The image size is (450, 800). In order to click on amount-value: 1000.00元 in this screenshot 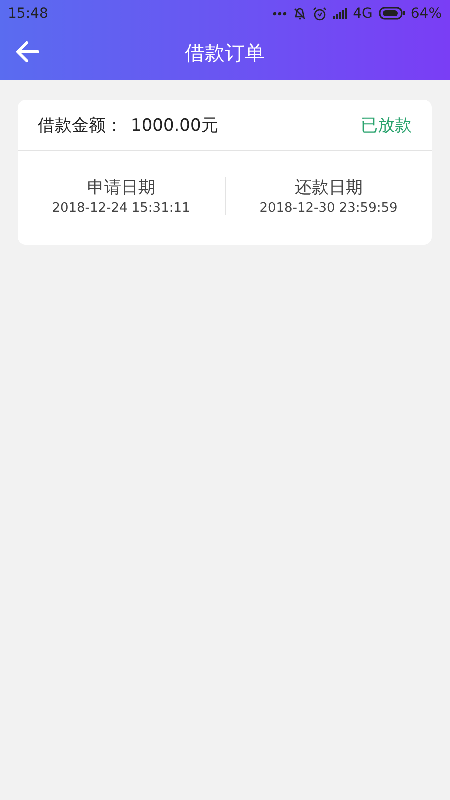, I will do `click(174, 125)`.